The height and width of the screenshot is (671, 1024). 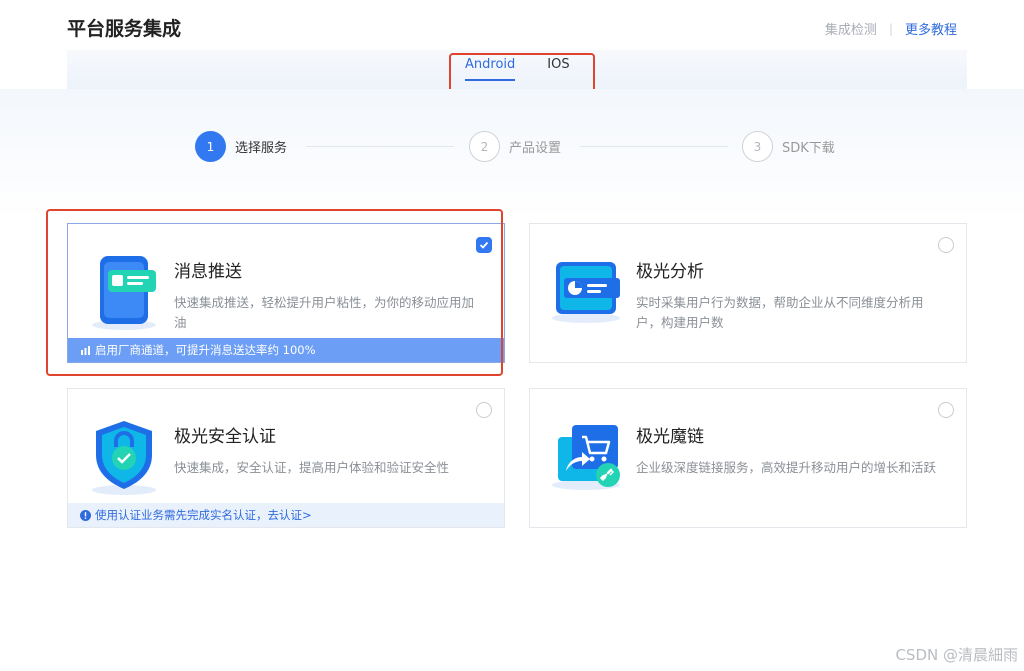 What do you see at coordinates (786, 467) in the screenshot?
I see `card-description: 企业级深度链接服务，高效提升移动用户的增长和活跃` at bounding box center [786, 467].